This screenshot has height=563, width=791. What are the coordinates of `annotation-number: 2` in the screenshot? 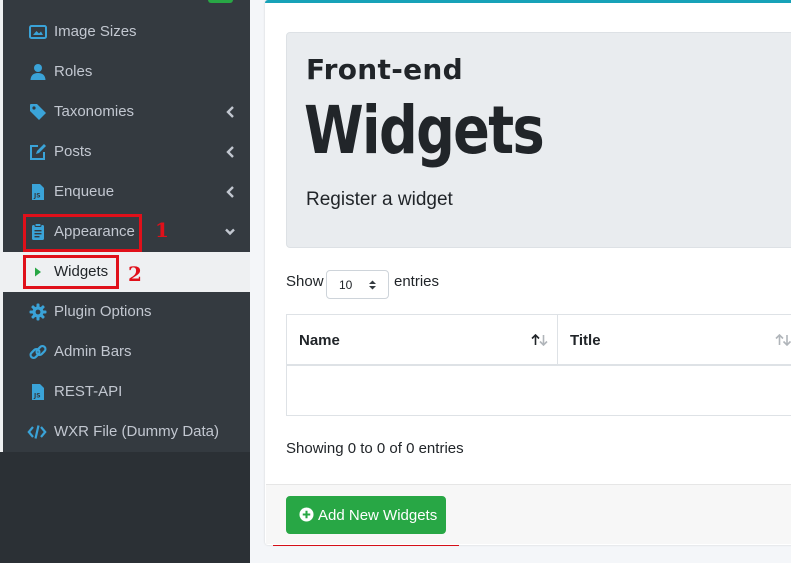 It's located at (135, 274).